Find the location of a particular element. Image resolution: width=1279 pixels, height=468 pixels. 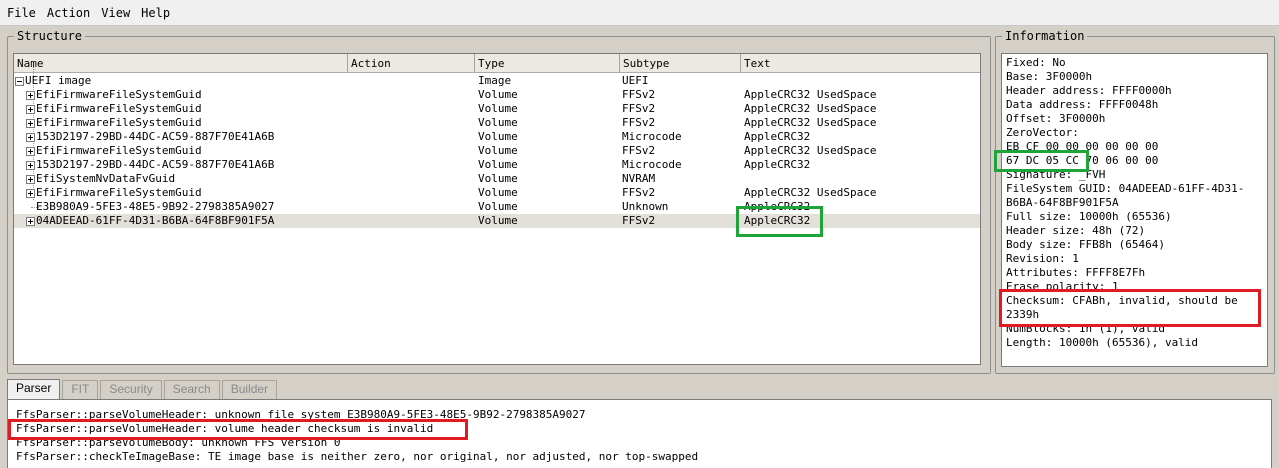

info-line: Header address: FFFF0000h is located at coordinates (1089, 90).